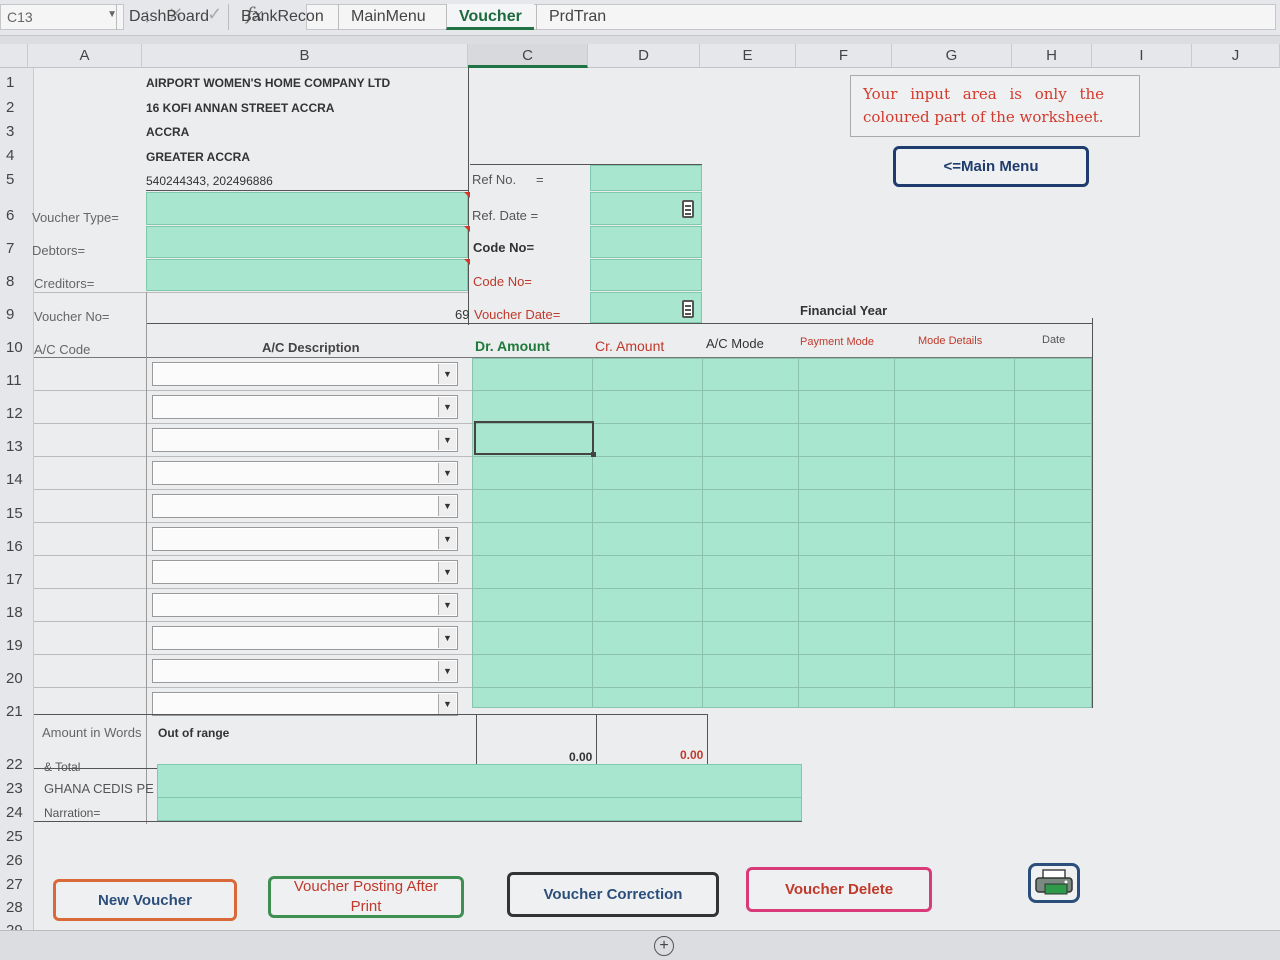  Describe the element at coordinates (17, 764) in the screenshot. I see `row-header: 22` at that location.